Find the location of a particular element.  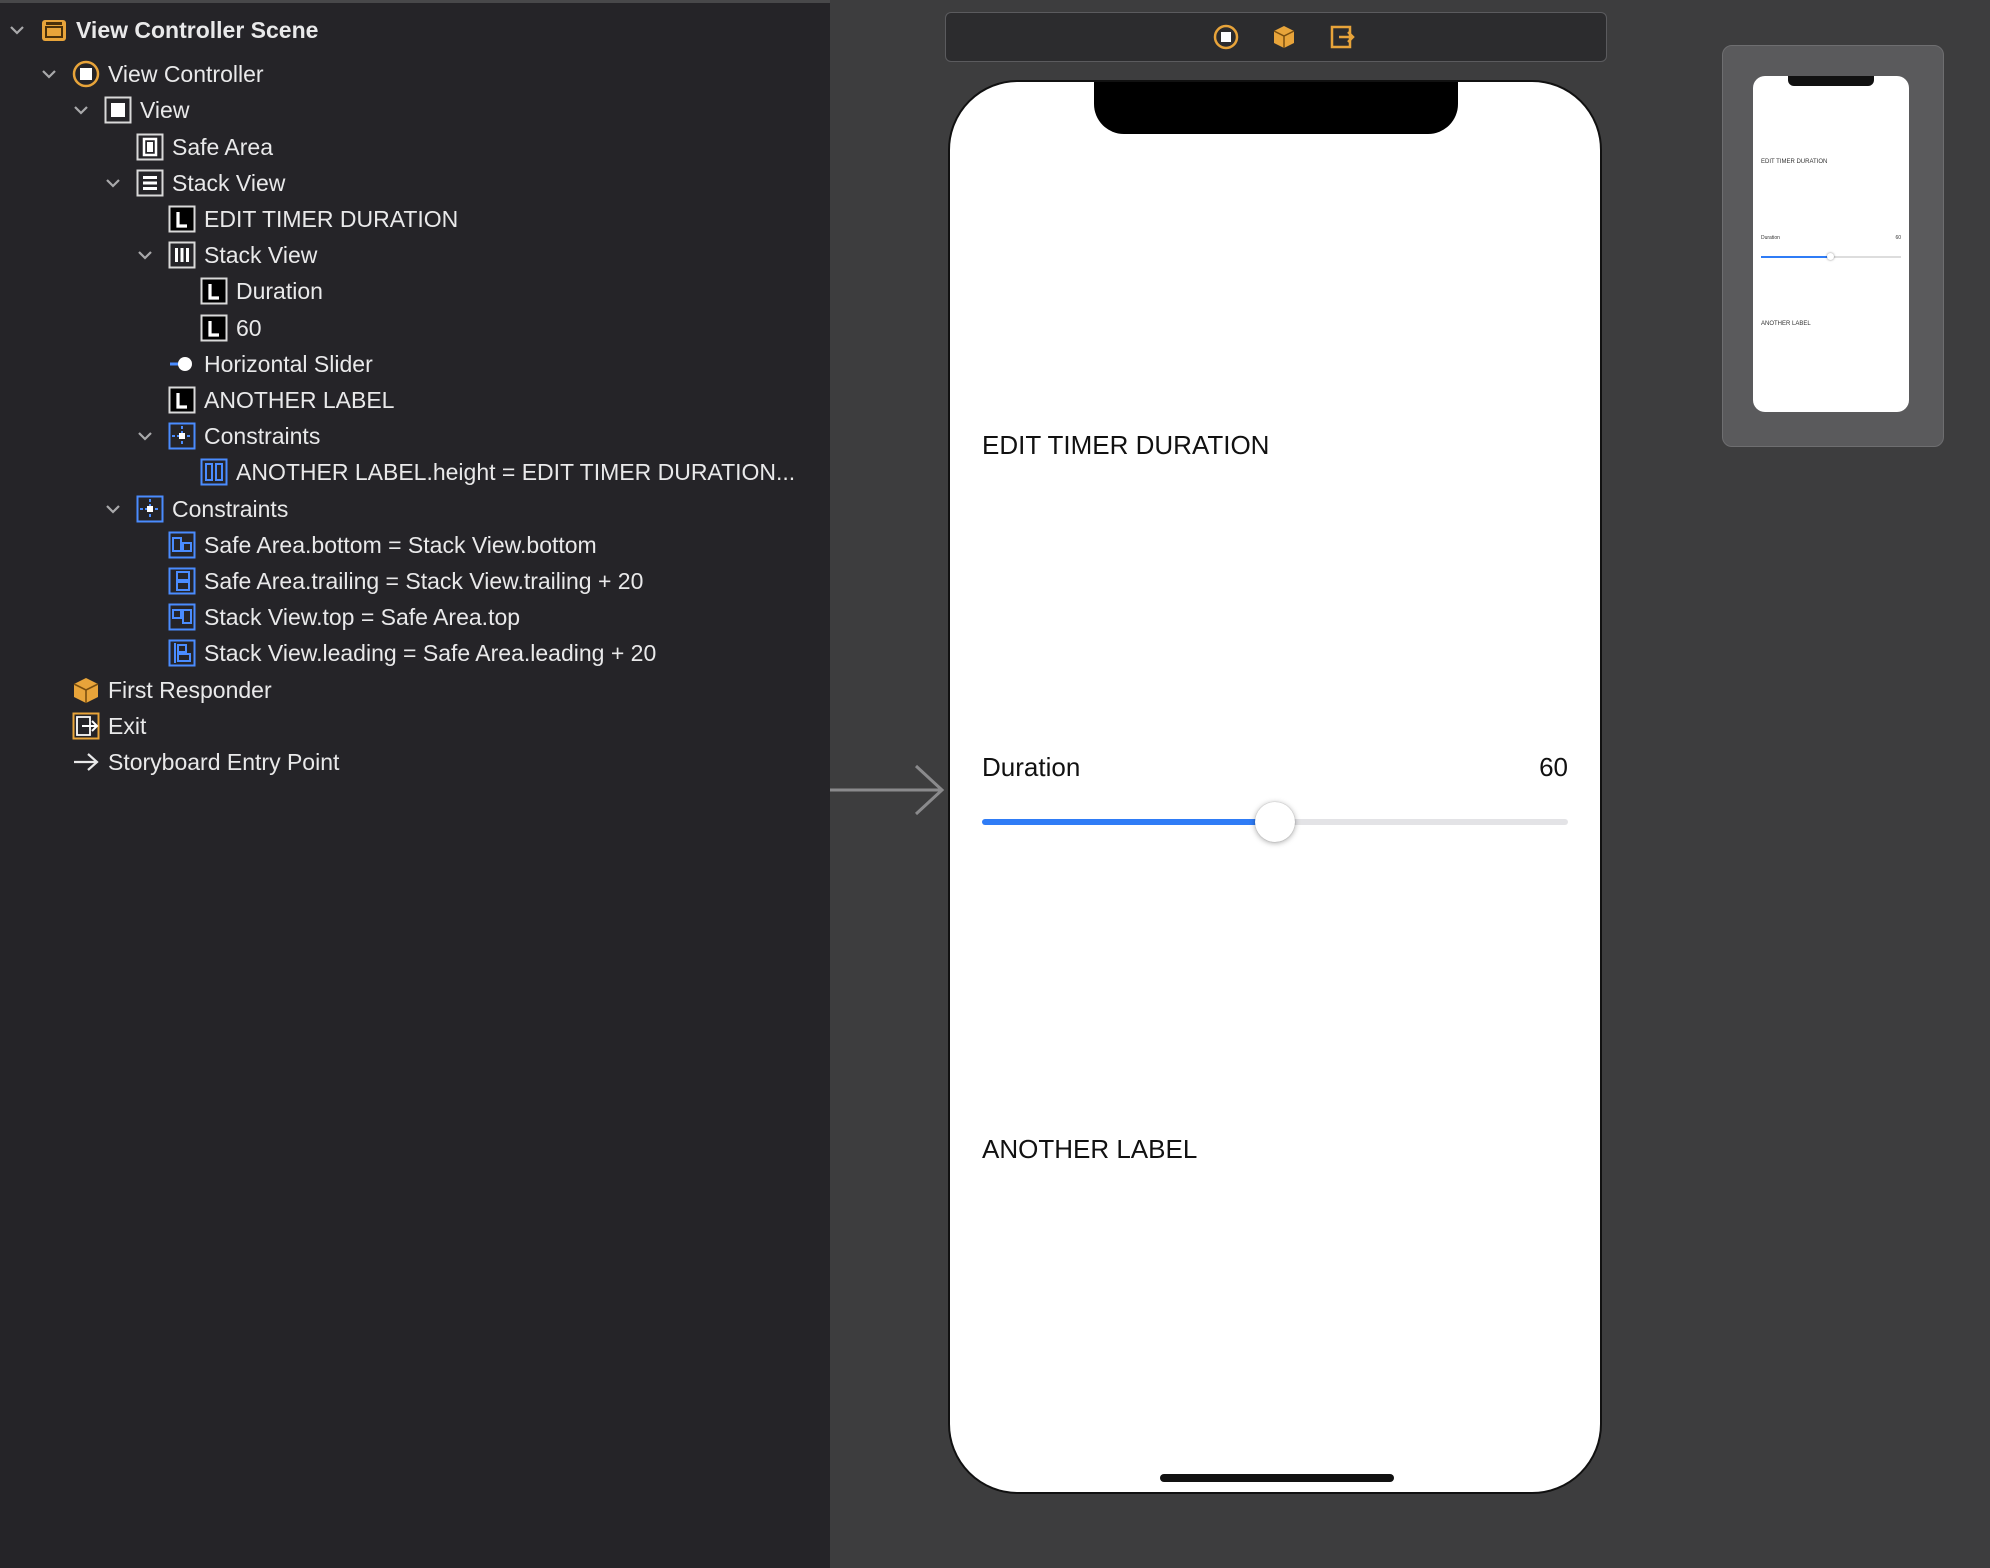

device-notch is located at coordinates (1276, 108).